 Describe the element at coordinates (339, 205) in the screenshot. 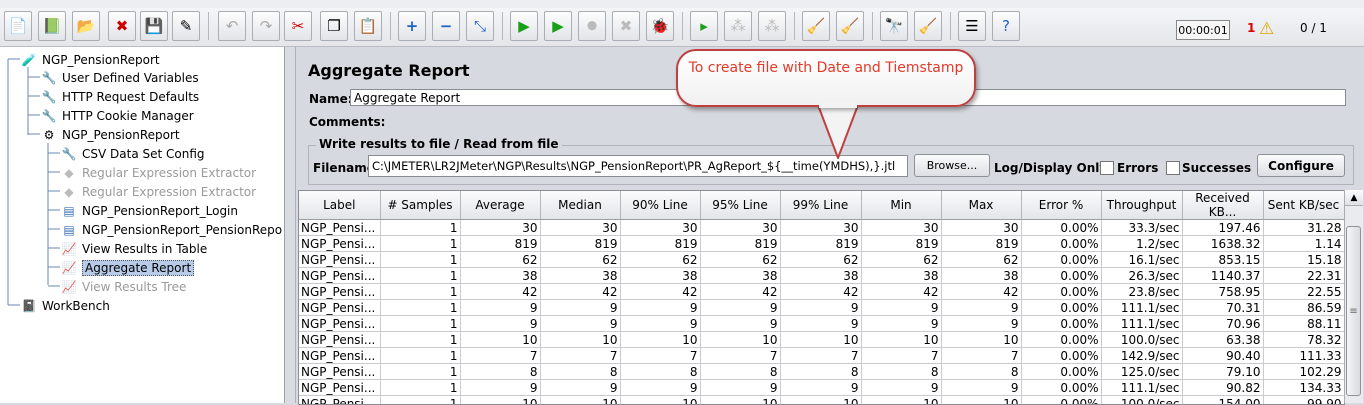

I see `column-header: Label` at that location.